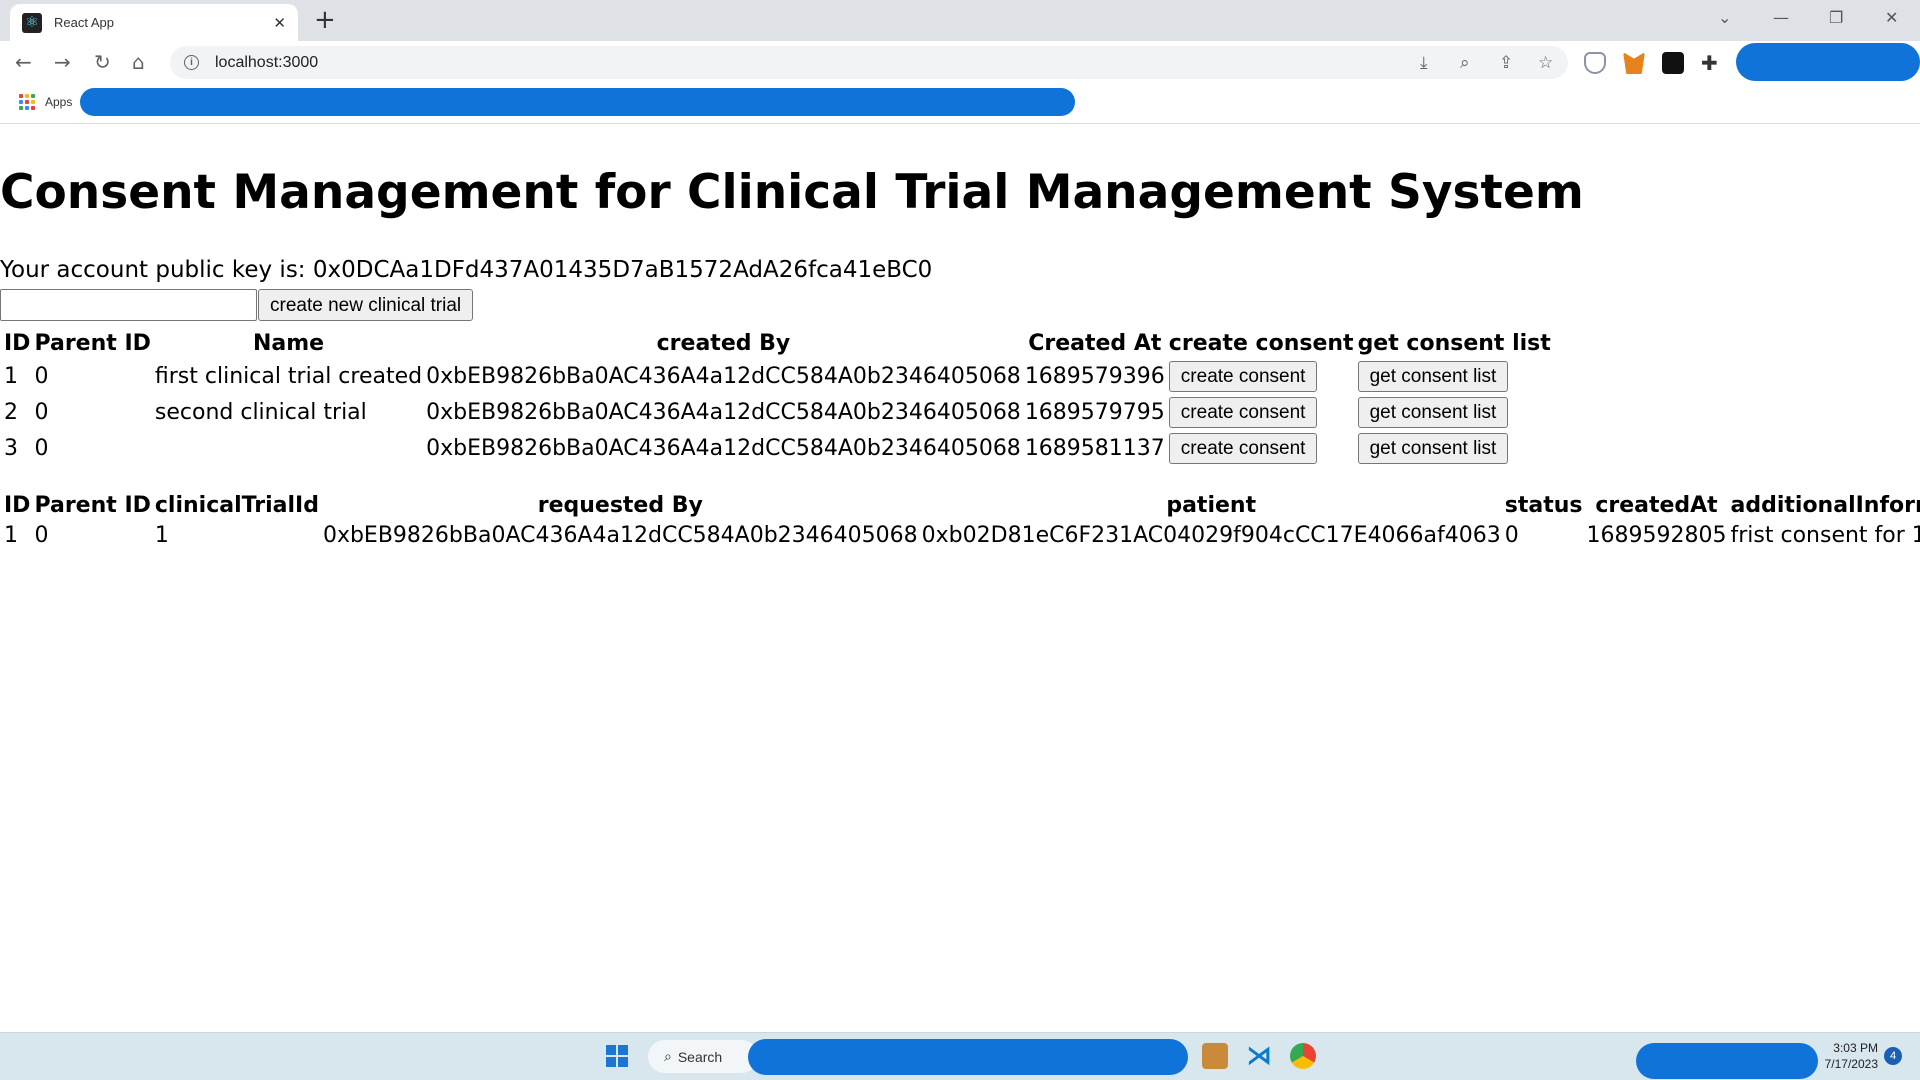  I want to click on apps-bookmark-label: Apps, so click(58, 102).